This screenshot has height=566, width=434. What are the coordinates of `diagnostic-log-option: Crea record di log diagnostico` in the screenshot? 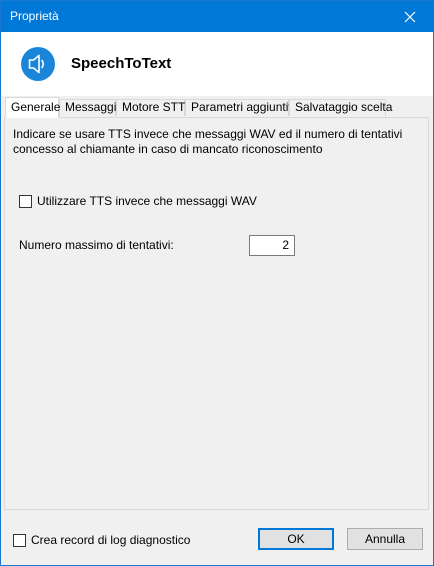 It's located at (101, 540).